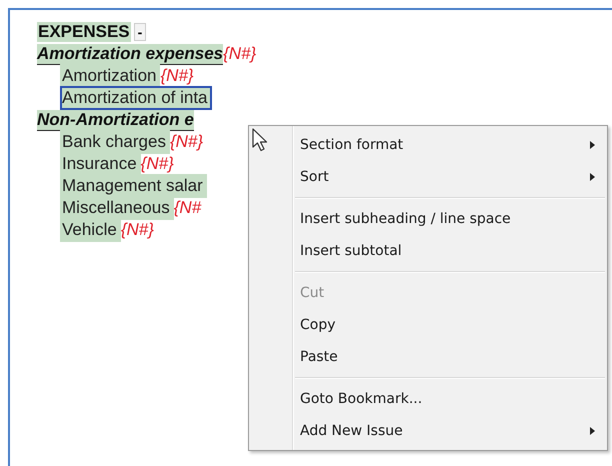 This screenshot has height=466, width=612. Describe the element at coordinates (100, 164) in the screenshot. I see `account-label: Insurance` at that location.